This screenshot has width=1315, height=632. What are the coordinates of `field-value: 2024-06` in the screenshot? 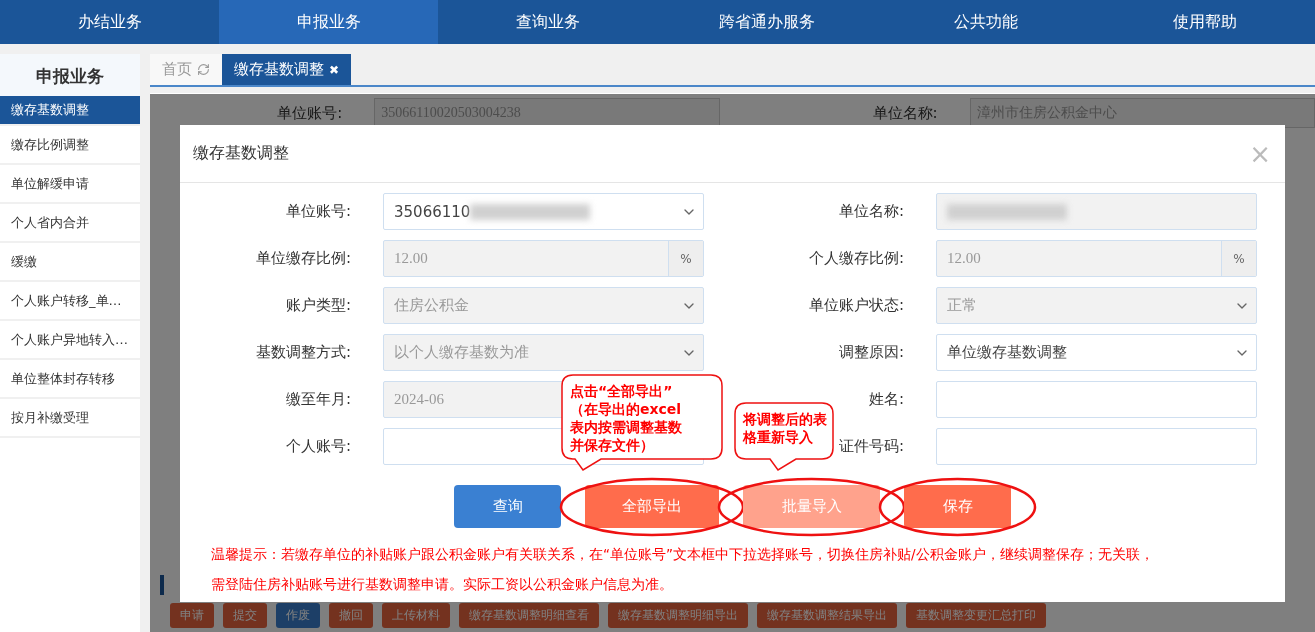 It's located at (418, 399).